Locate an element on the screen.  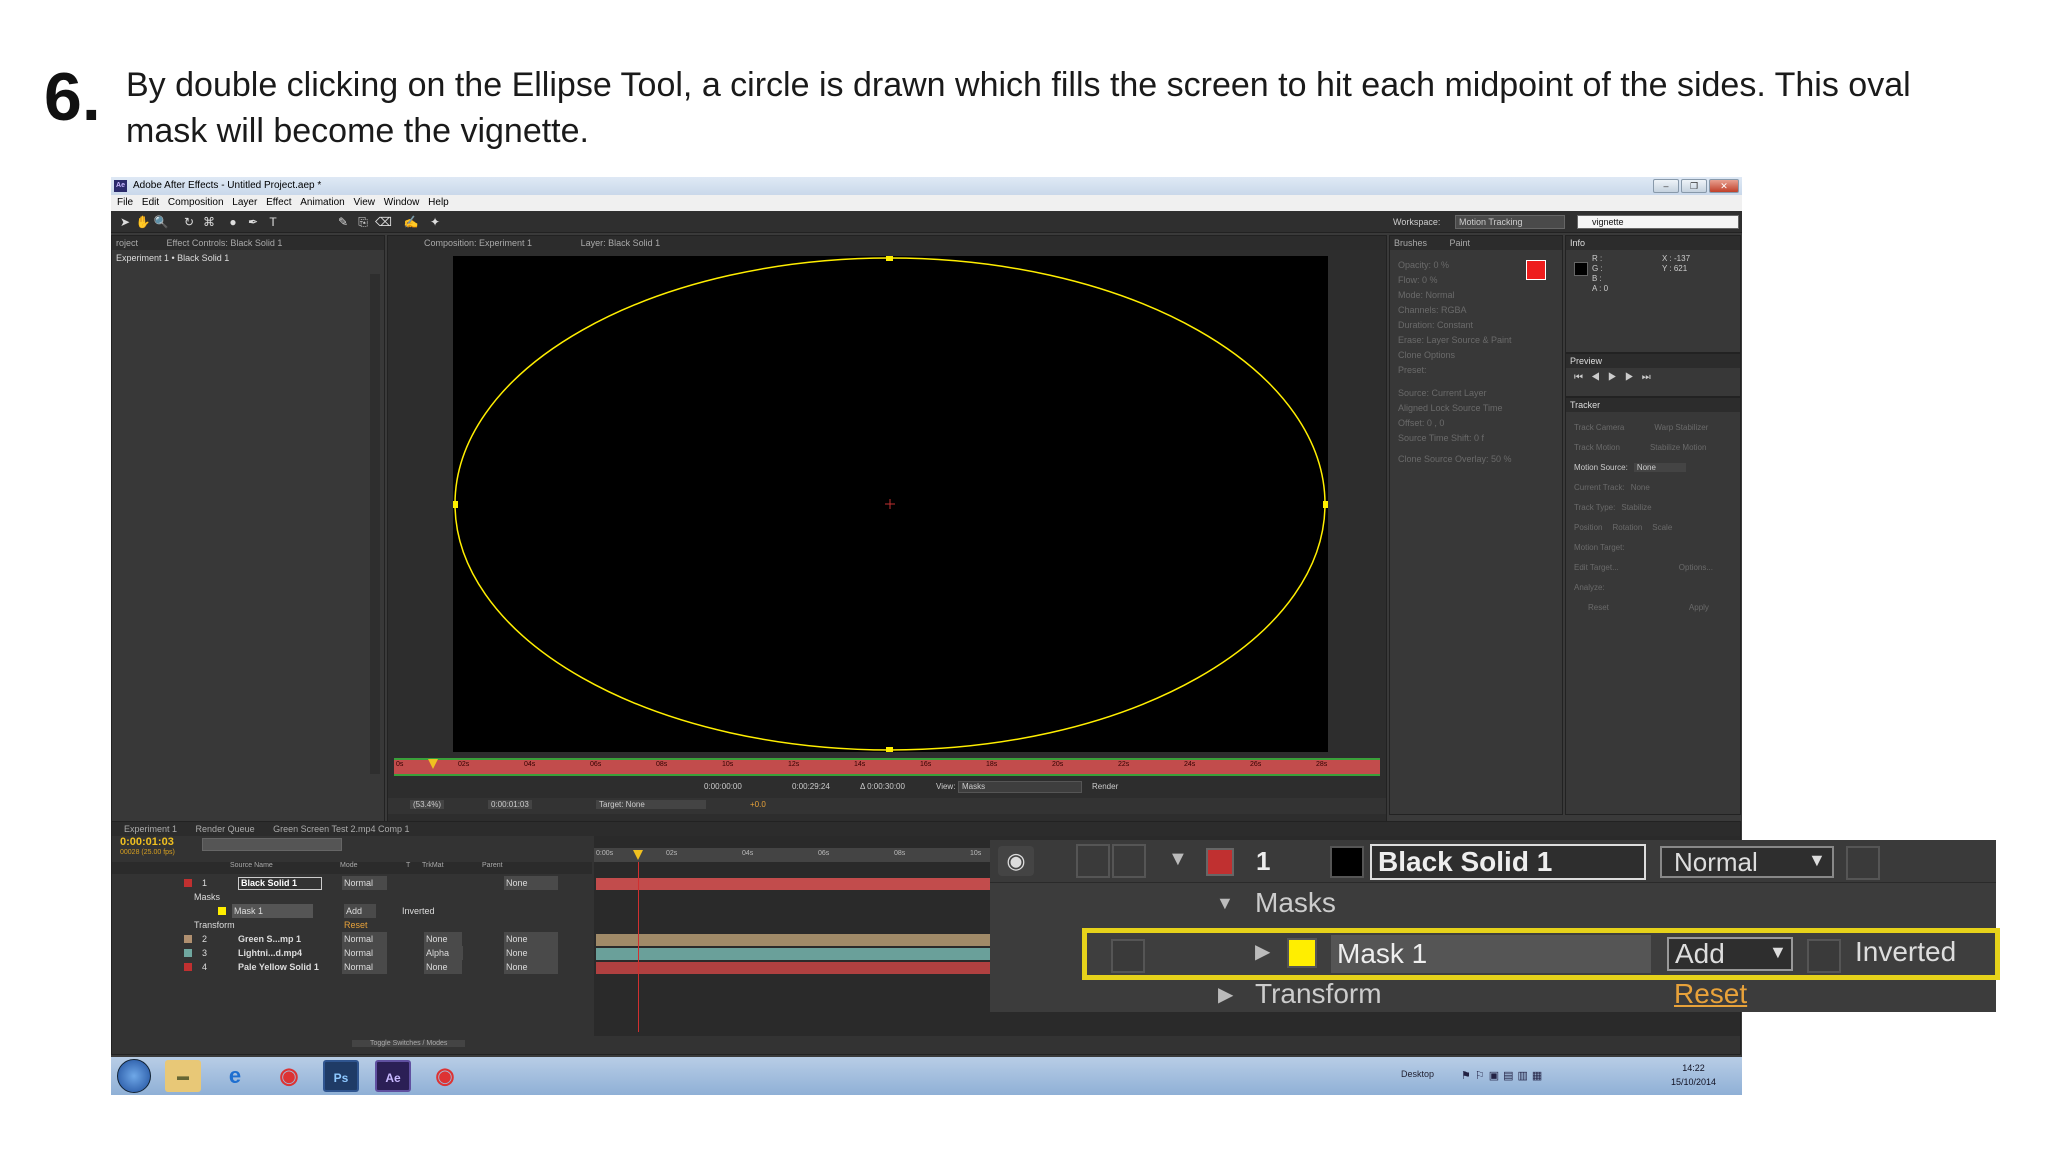
tab-green-screen-comp: Green Screen Test 2.mp4 Comp 1 is located at coordinates (341, 829).